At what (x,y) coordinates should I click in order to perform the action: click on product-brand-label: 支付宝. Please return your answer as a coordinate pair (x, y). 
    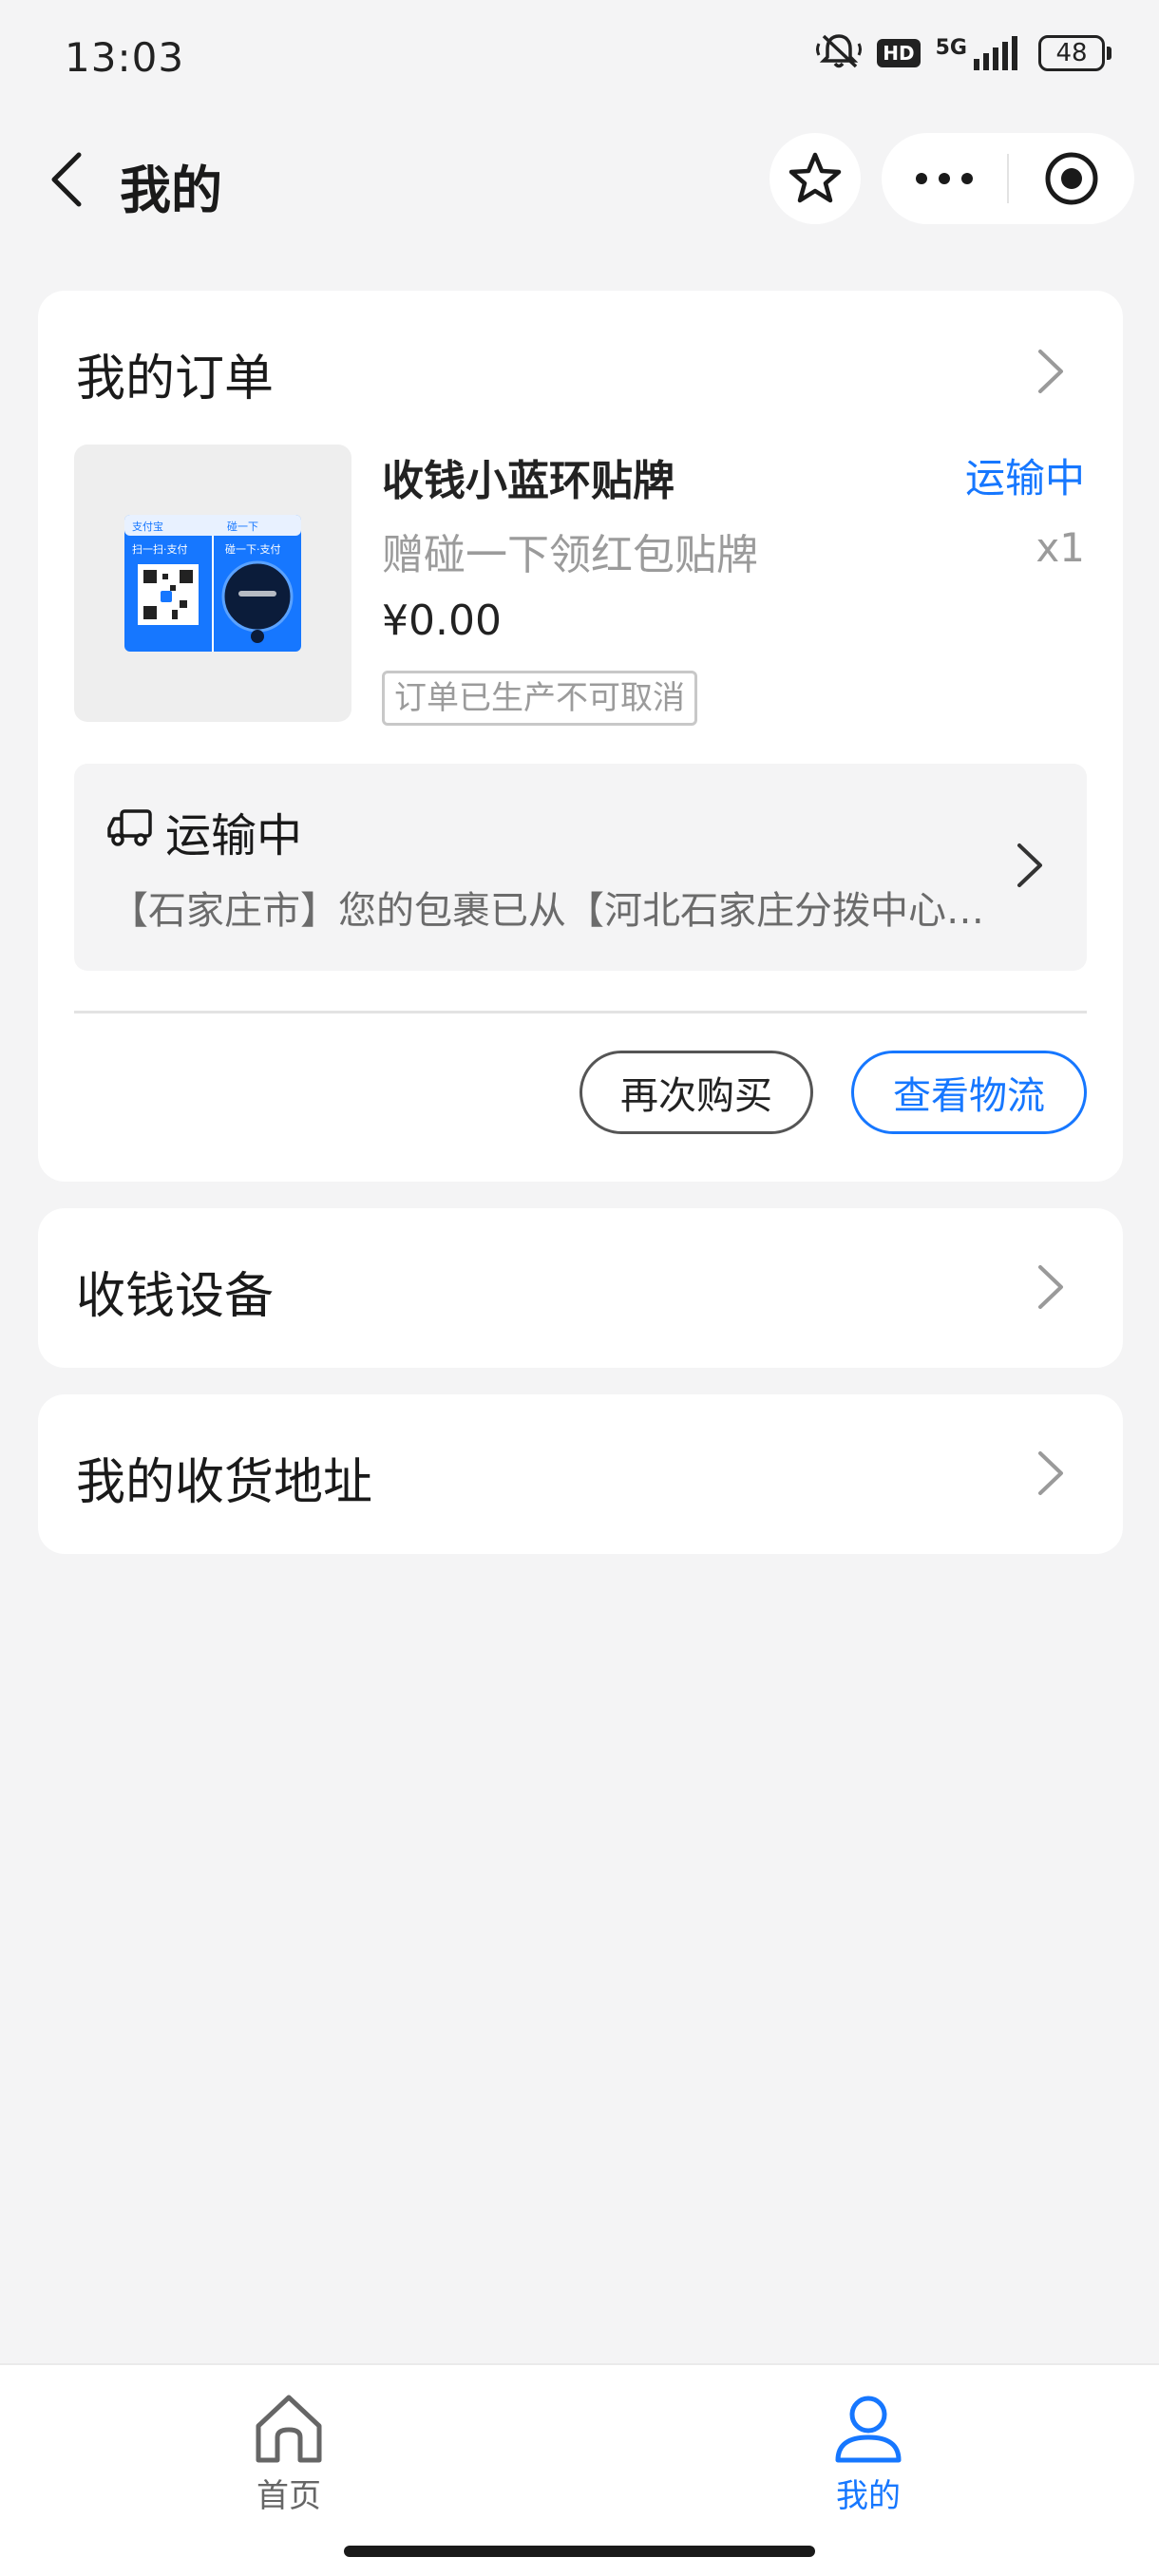
    Looking at the image, I should click on (147, 526).